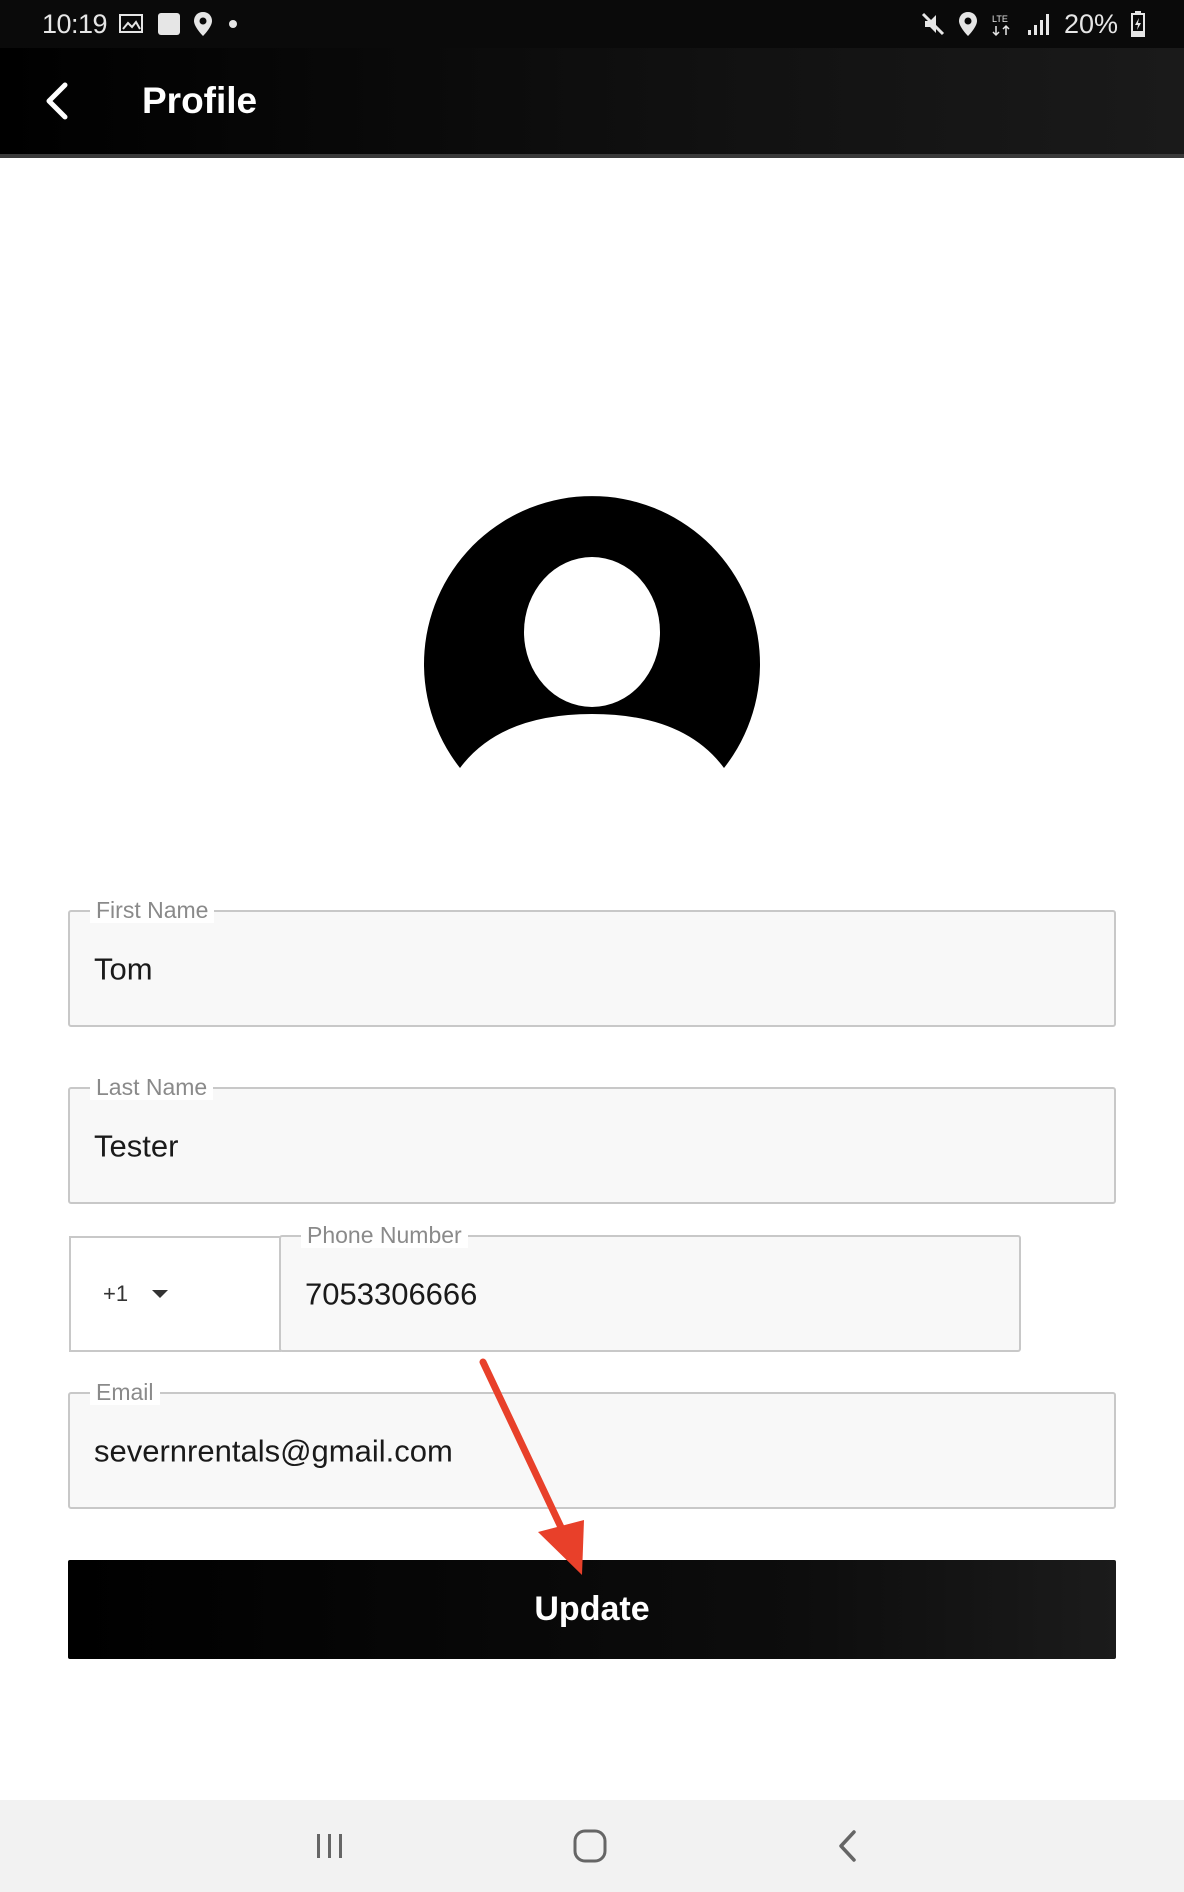 The width and height of the screenshot is (1184, 1892). What do you see at coordinates (592, 969) in the screenshot?
I see `first-name-input: Tom` at bounding box center [592, 969].